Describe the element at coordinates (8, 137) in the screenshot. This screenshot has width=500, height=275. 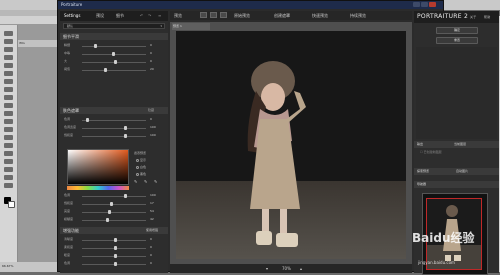
I see `dodge-tool-icon` at that location.